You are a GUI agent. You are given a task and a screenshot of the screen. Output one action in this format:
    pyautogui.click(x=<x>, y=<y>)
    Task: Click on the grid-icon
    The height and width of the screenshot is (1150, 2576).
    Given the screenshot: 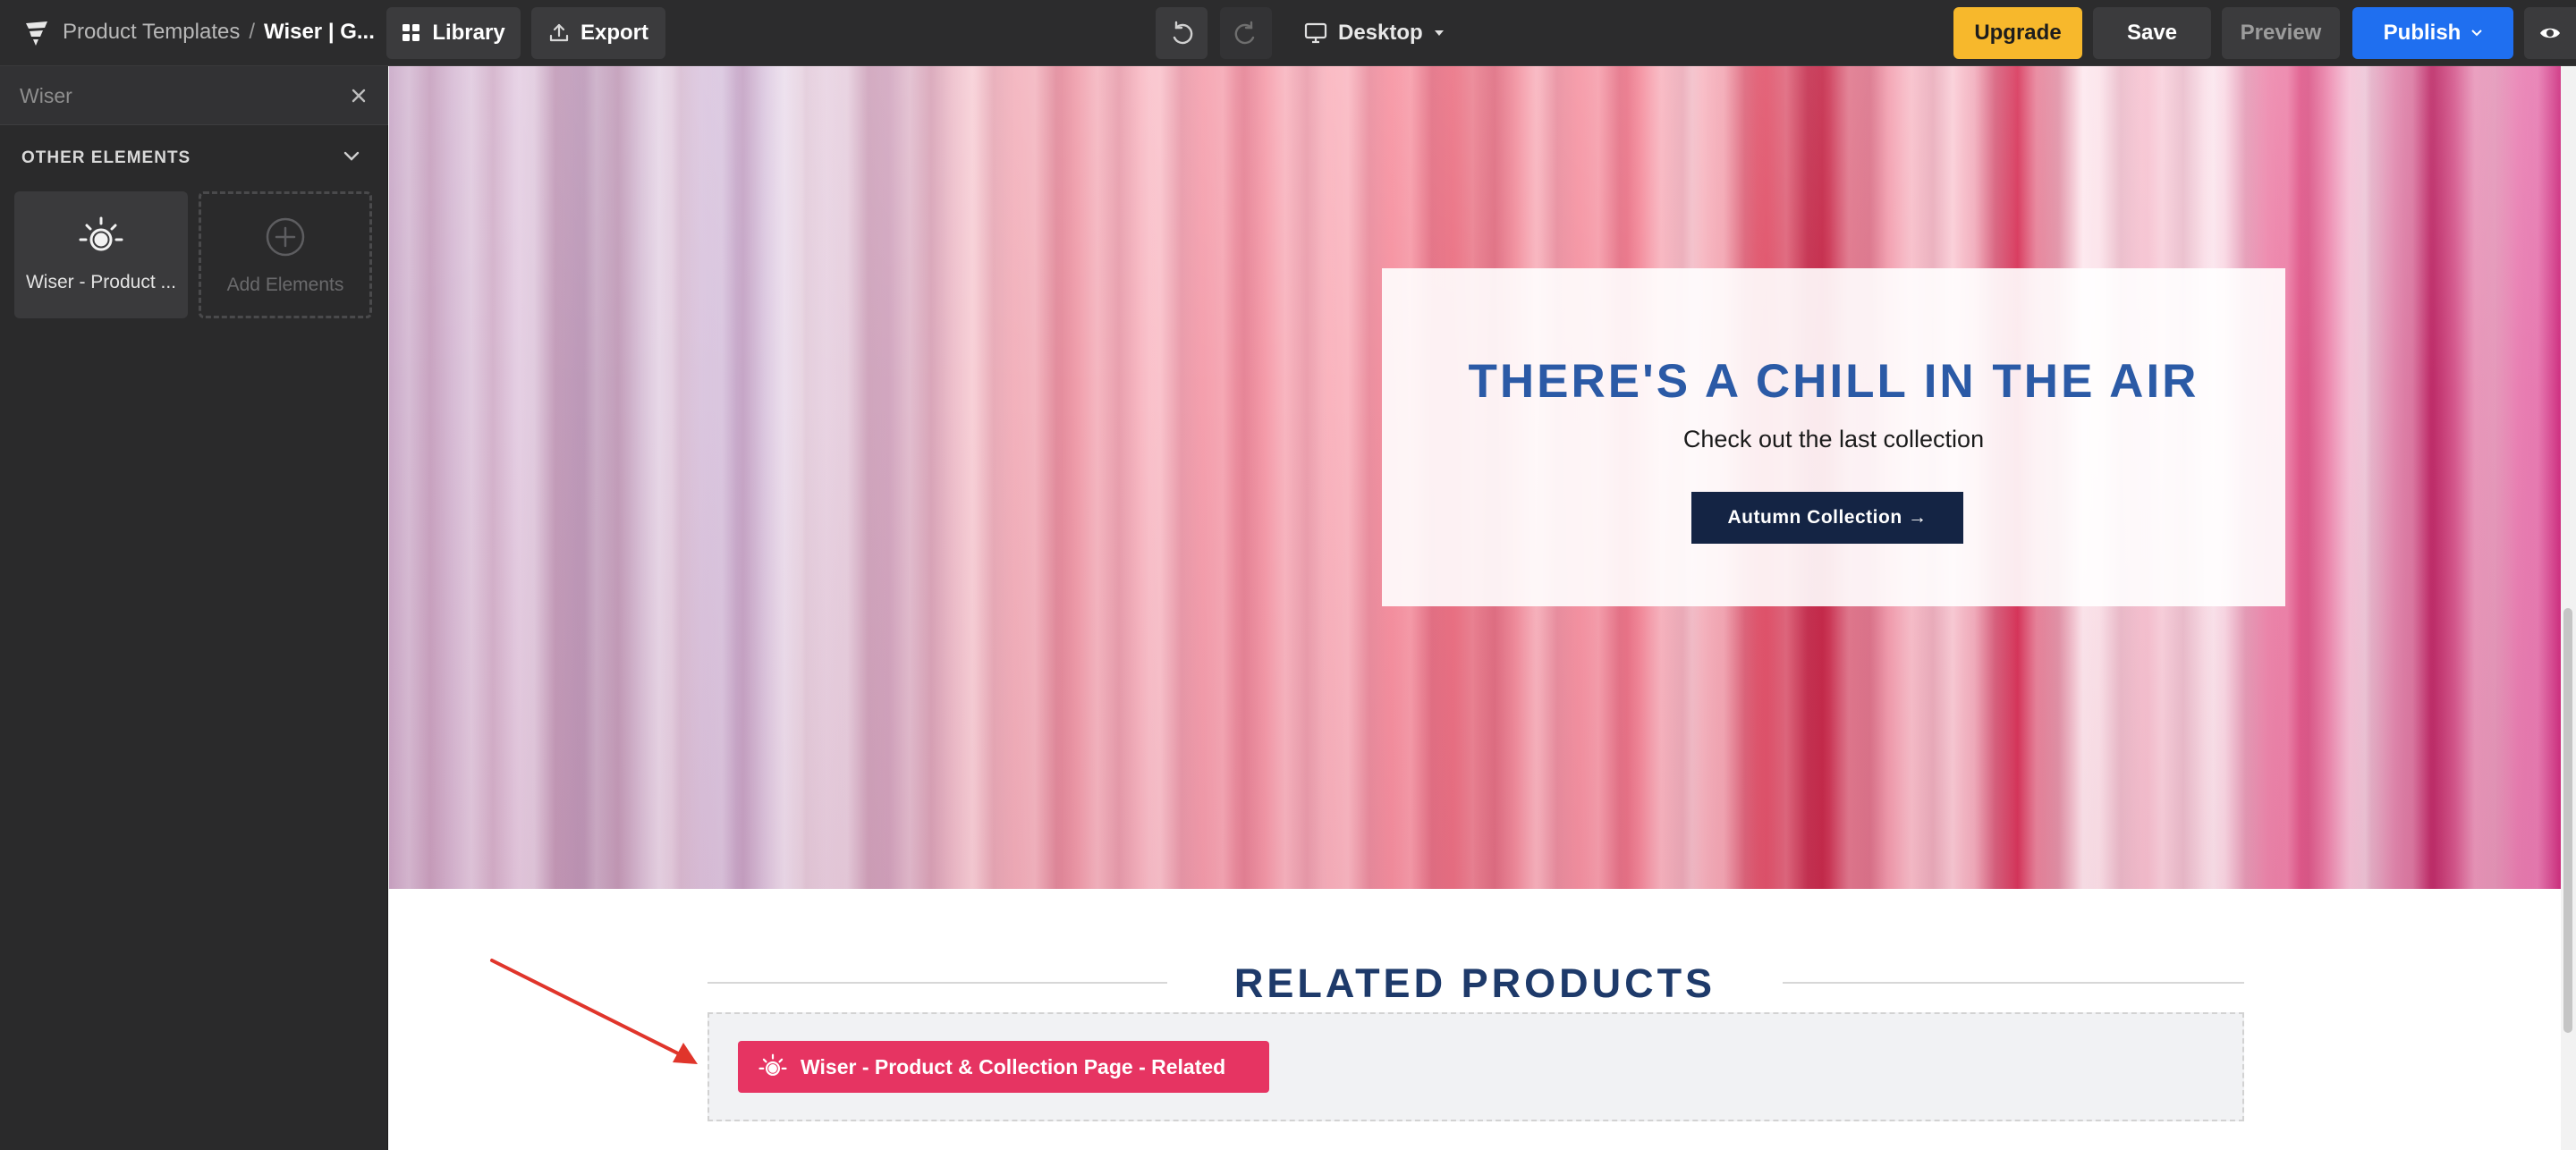 What is the action you would take?
    pyautogui.click(x=411, y=32)
    